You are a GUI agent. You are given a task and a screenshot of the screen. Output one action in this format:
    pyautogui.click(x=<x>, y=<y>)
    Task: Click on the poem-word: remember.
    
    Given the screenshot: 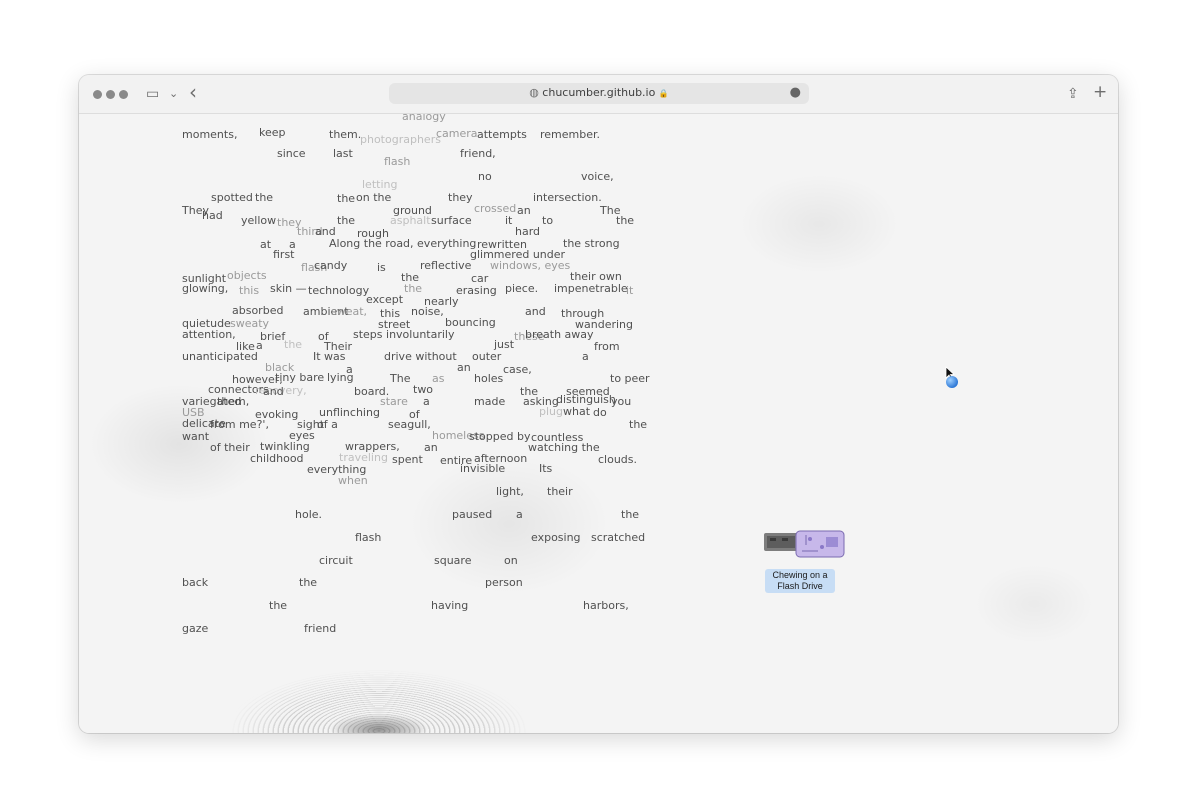 What is the action you would take?
    pyautogui.click(x=570, y=134)
    